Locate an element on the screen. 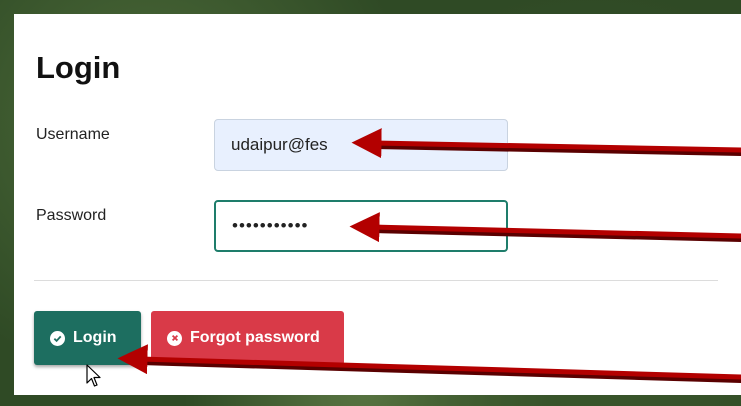 The image size is (741, 406). x-circle-icon is located at coordinates (174, 338).